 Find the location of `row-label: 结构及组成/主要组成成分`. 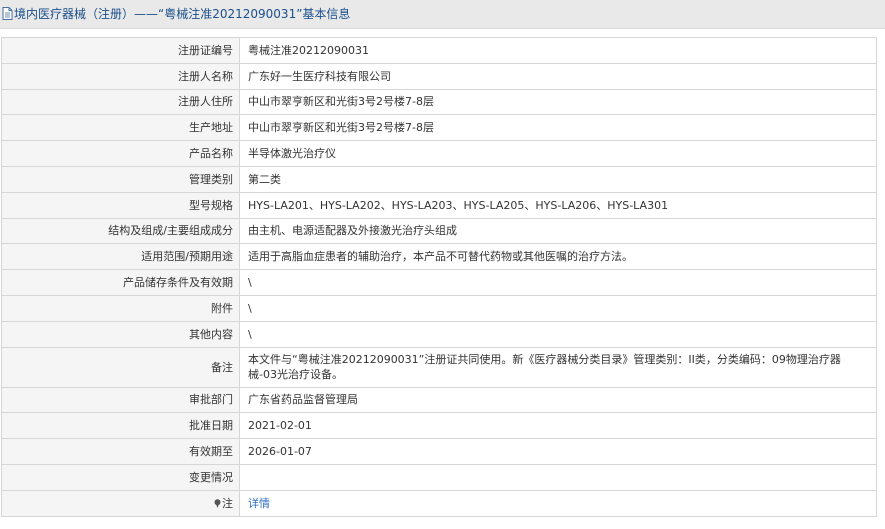

row-label: 结构及组成/主要组成成分 is located at coordinates (120, 231).